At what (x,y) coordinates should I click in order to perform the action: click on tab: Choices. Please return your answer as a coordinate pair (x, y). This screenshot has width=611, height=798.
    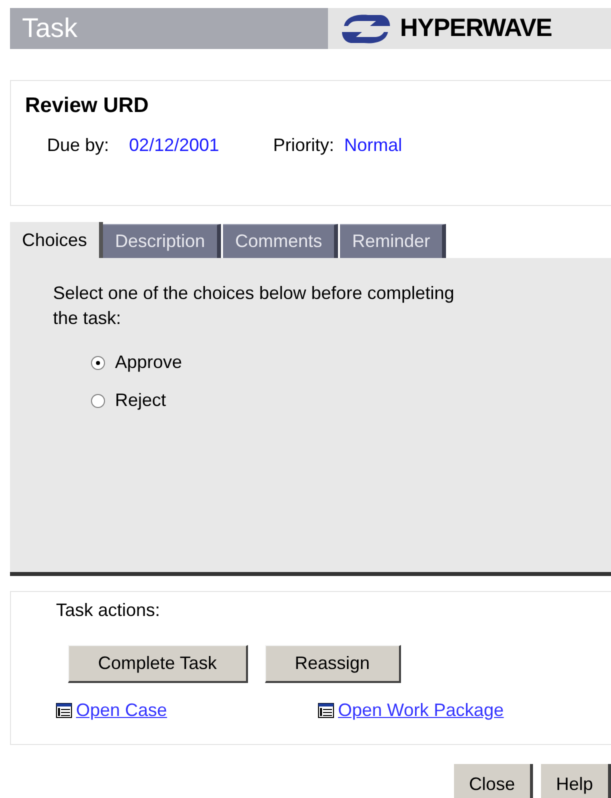
    Looking at the image, I should click on (57, 240).